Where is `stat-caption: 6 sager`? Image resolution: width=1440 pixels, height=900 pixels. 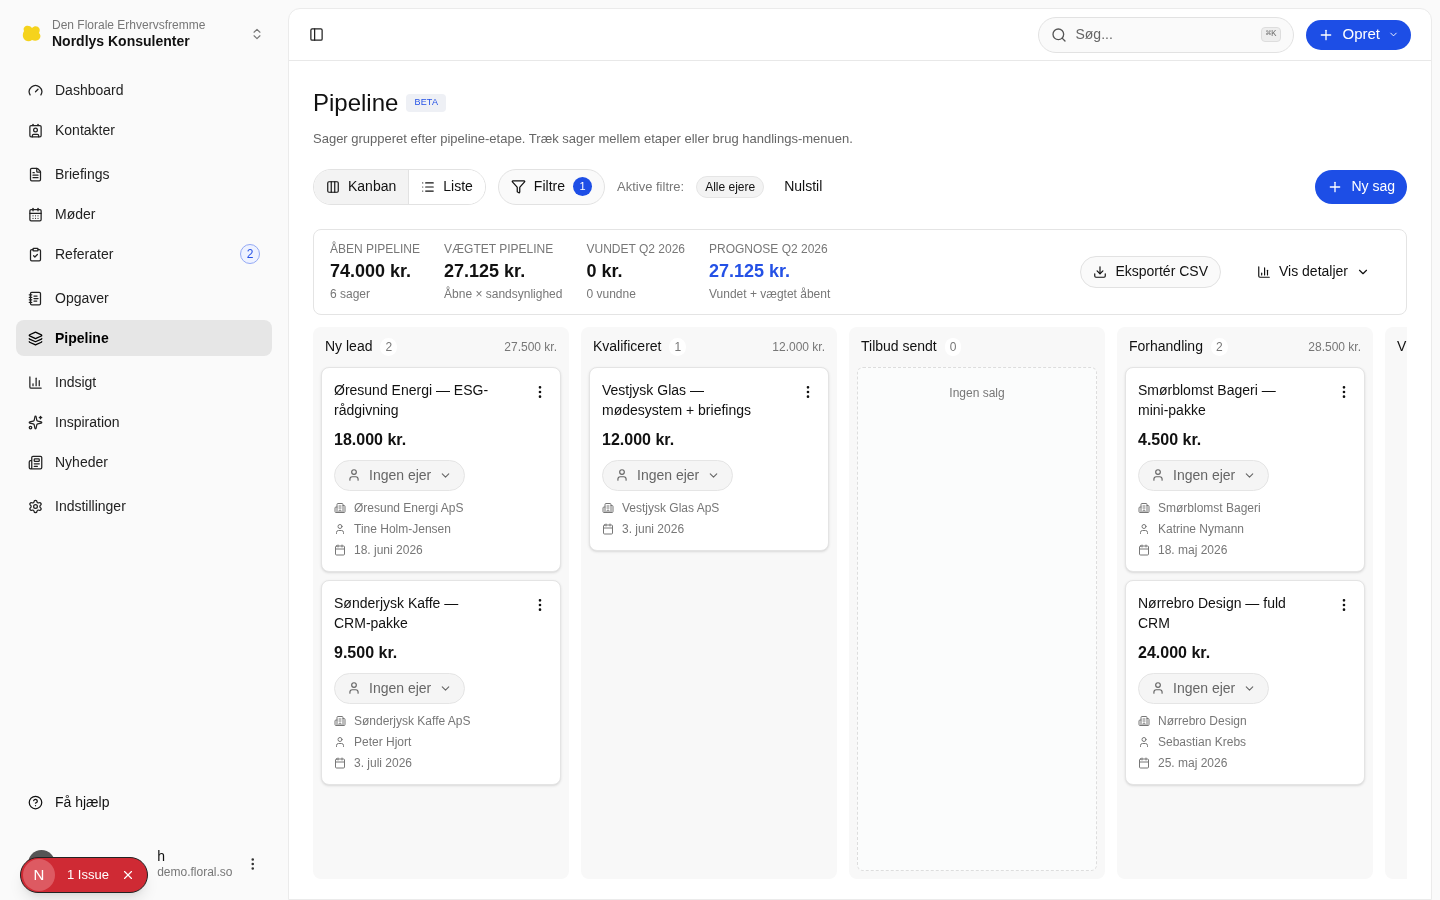 stat-caption: 6 sager is located at coordinates (351, 294).